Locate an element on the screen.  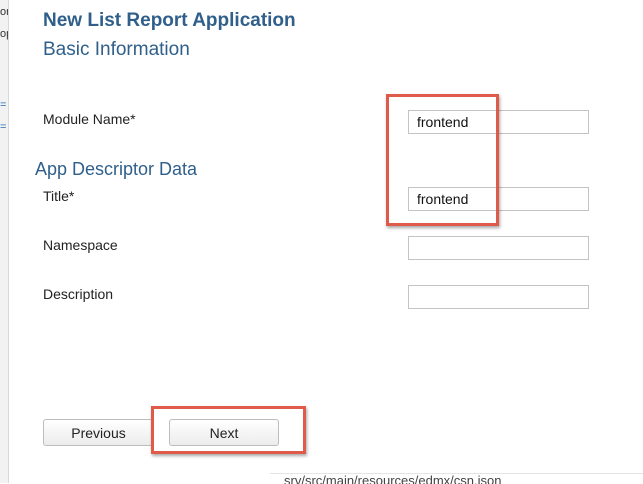
background-file-path: srv/src/main/resources/edmx/csn.json is located at coordinates (456, 478).